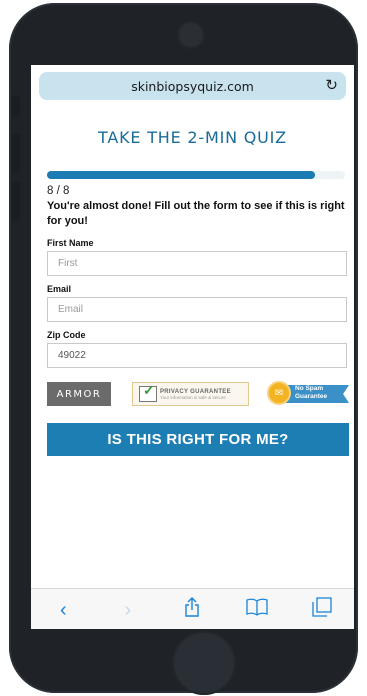  What do you see at coordinates (198, 439) in the screenshot?
I see `submit-button: IS THIS RIGHT FOR ME?` at bounding box center [198, 439].